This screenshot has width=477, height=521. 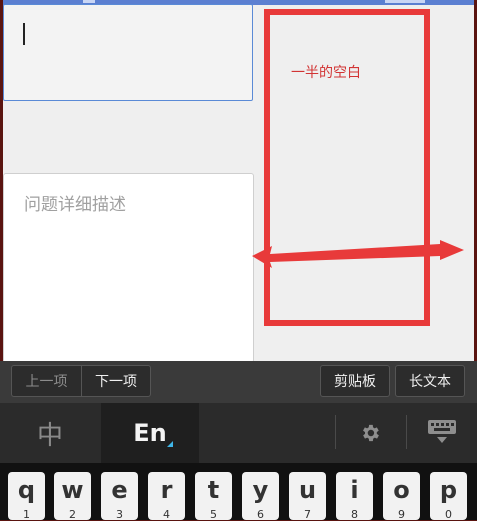 I want to click on key-num: 5, so click(x=213, y=514).